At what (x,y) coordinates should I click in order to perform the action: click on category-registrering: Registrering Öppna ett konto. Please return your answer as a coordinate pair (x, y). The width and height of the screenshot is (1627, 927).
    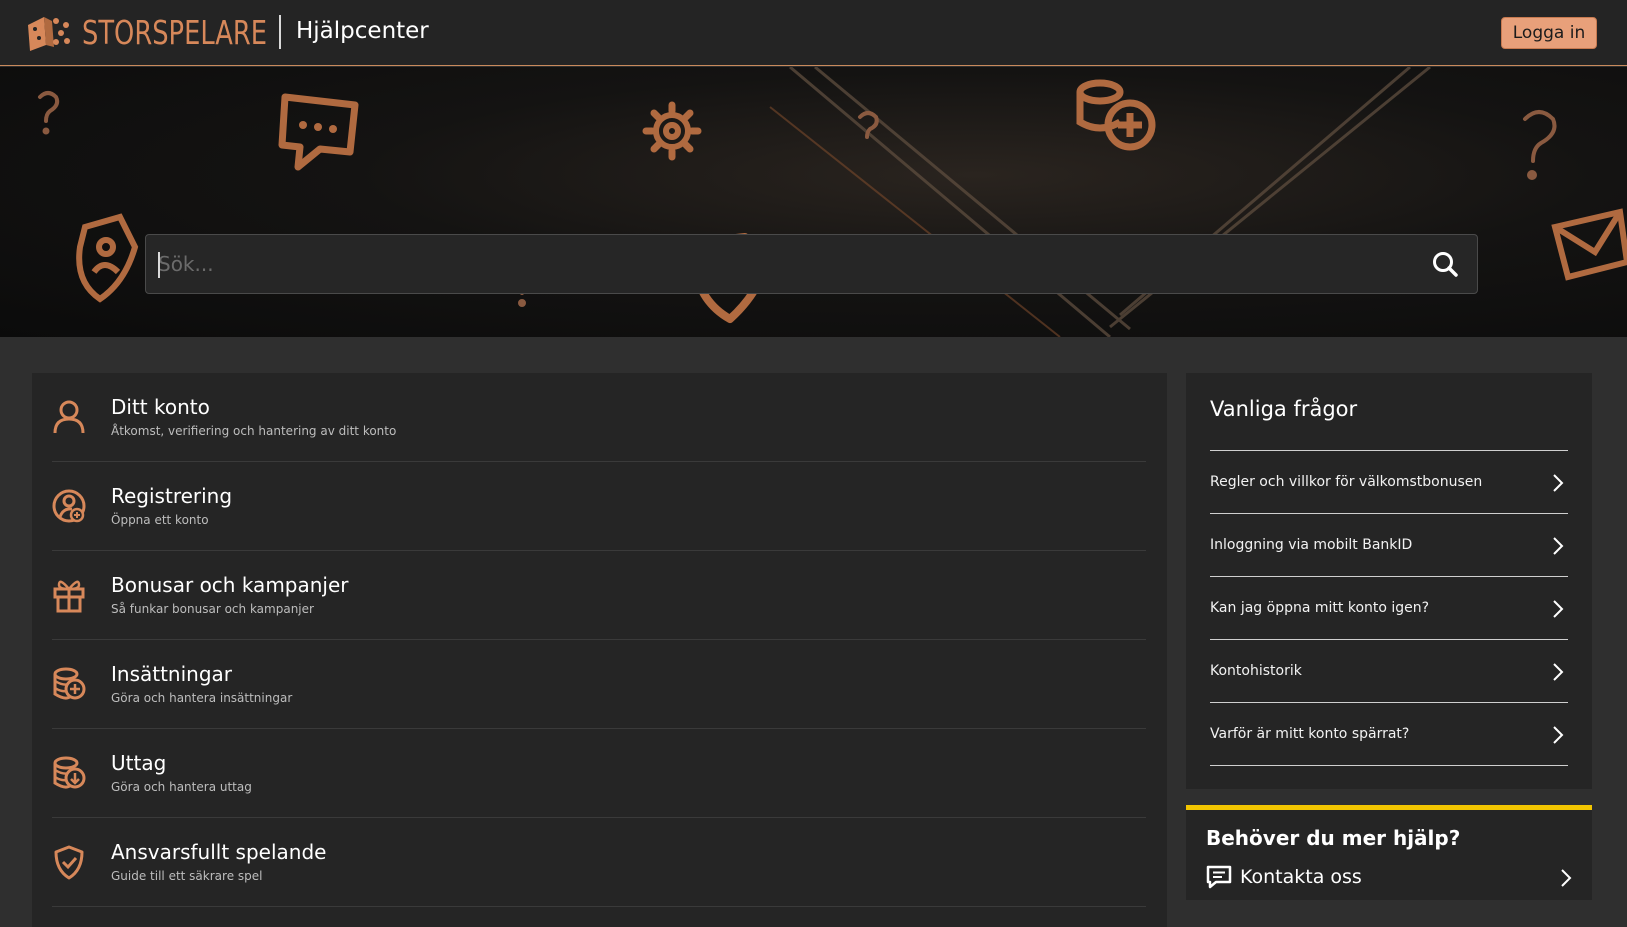
    Looking at the image, I should click on (599, 506).